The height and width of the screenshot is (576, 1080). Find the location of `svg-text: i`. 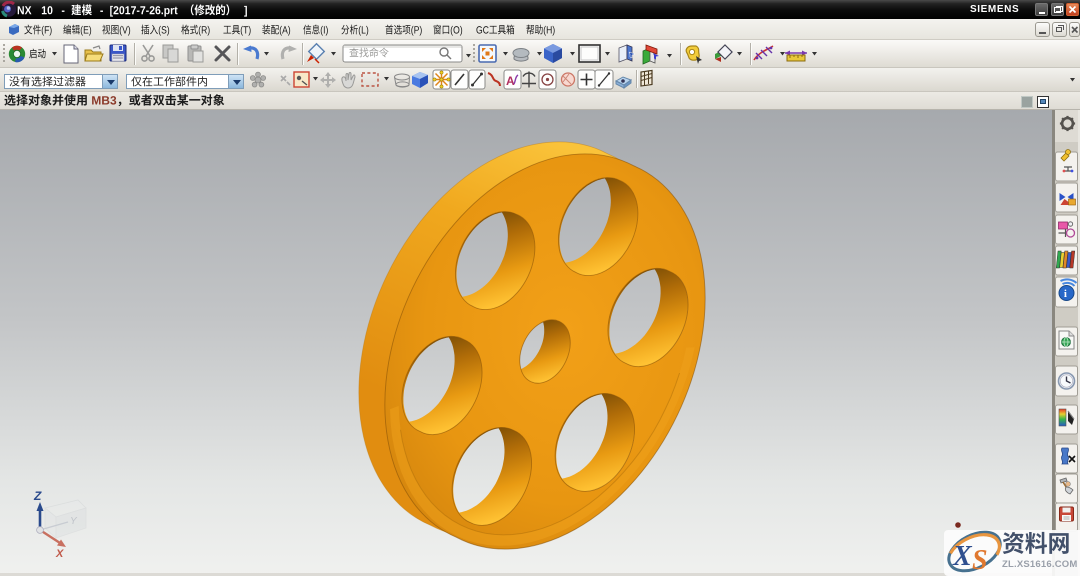

svg-text: i is located at coordinates (1065, 294).